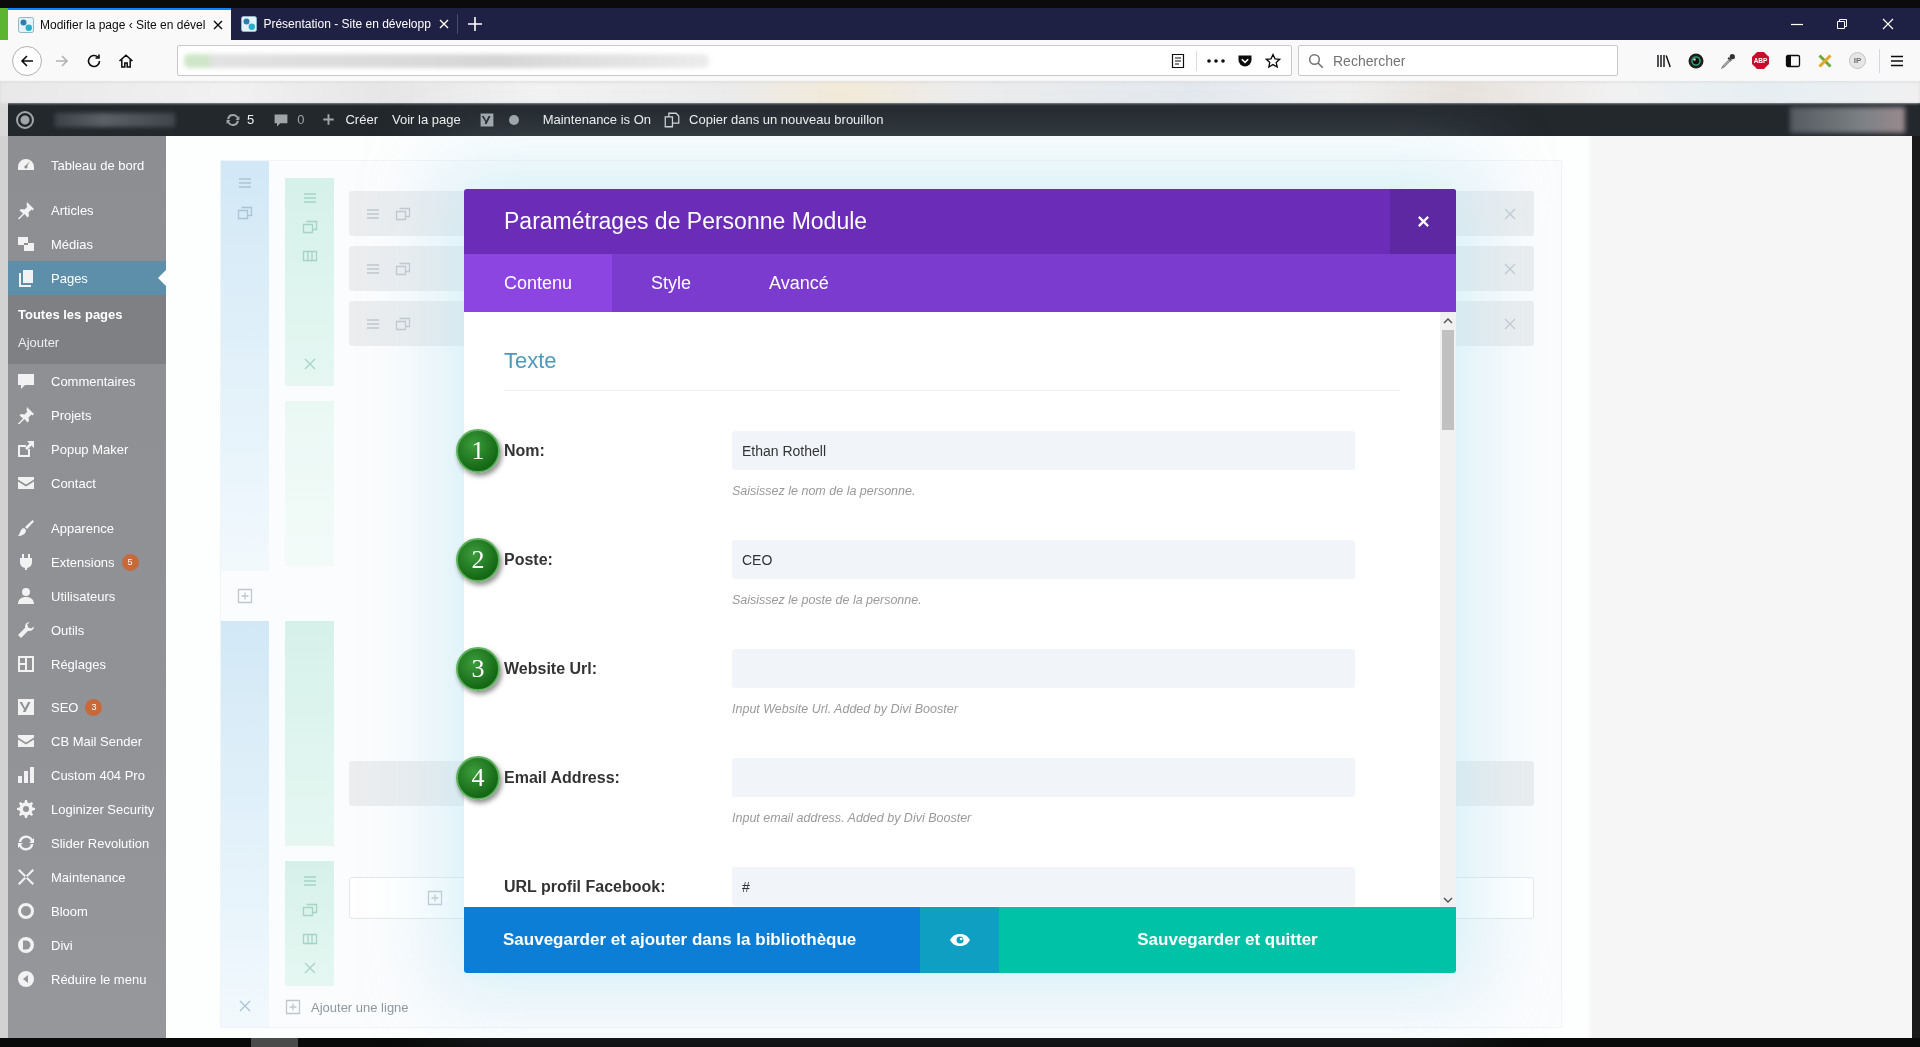  Describe the element at coordinates (87, 843) in the screenshot. I see `sidebar-item: Slider Revolution` at that location.